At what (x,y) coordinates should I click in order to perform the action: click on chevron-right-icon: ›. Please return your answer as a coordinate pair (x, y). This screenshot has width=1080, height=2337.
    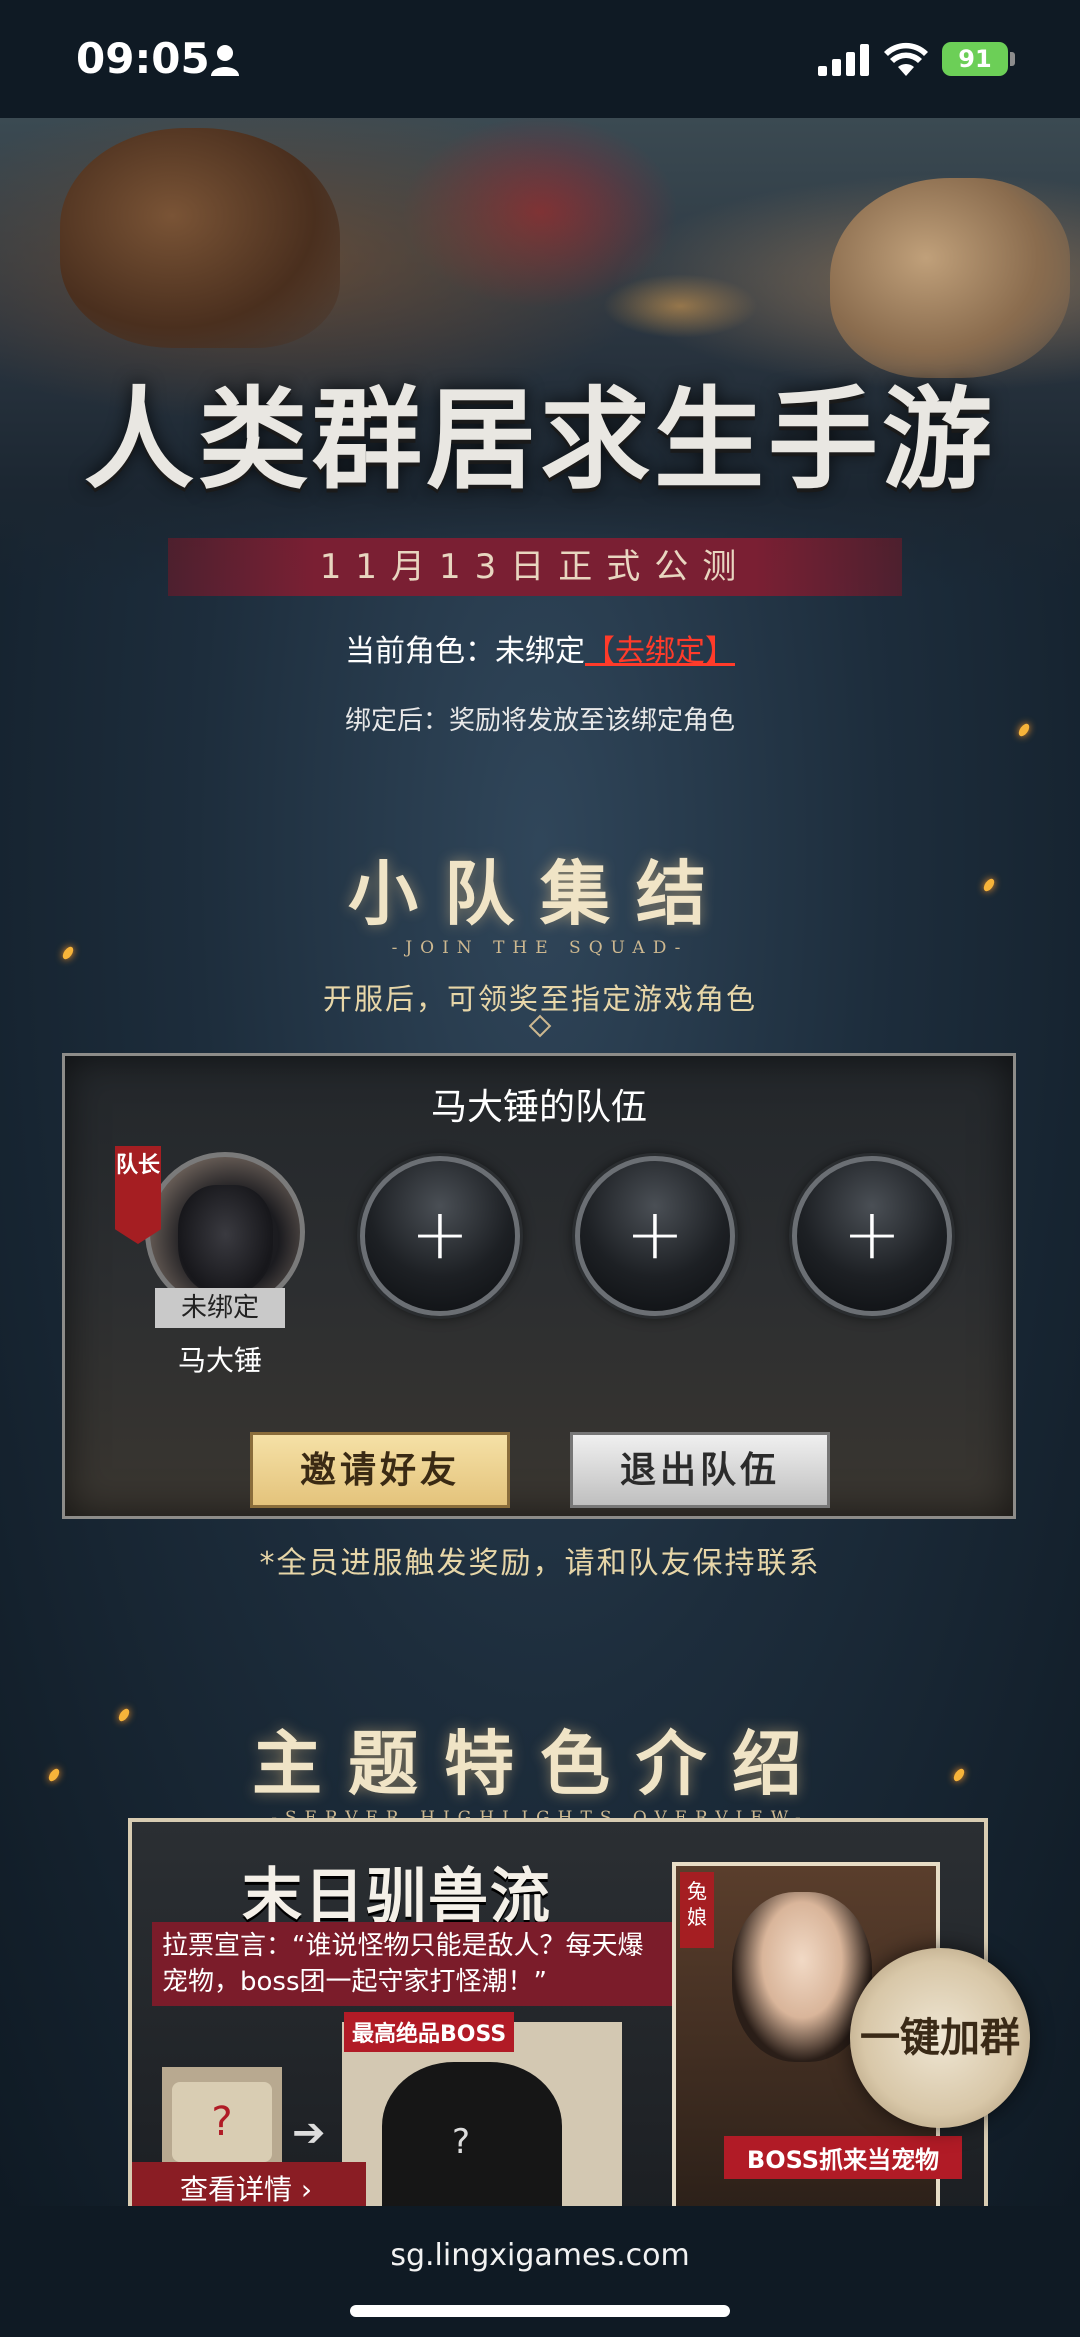
    Looking at the image, I should click on (306, 2189).